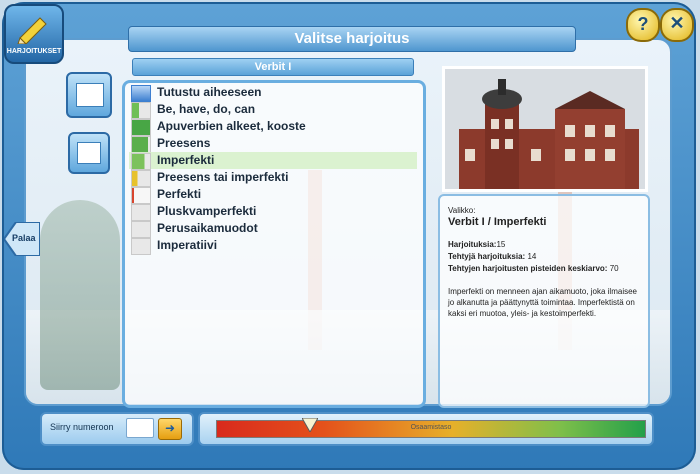 This screenshot has width=700, height=474. Describe the element at coordinates (273, 67) in the screenshot. I see `section-subtitle: Verbit I` at that location.